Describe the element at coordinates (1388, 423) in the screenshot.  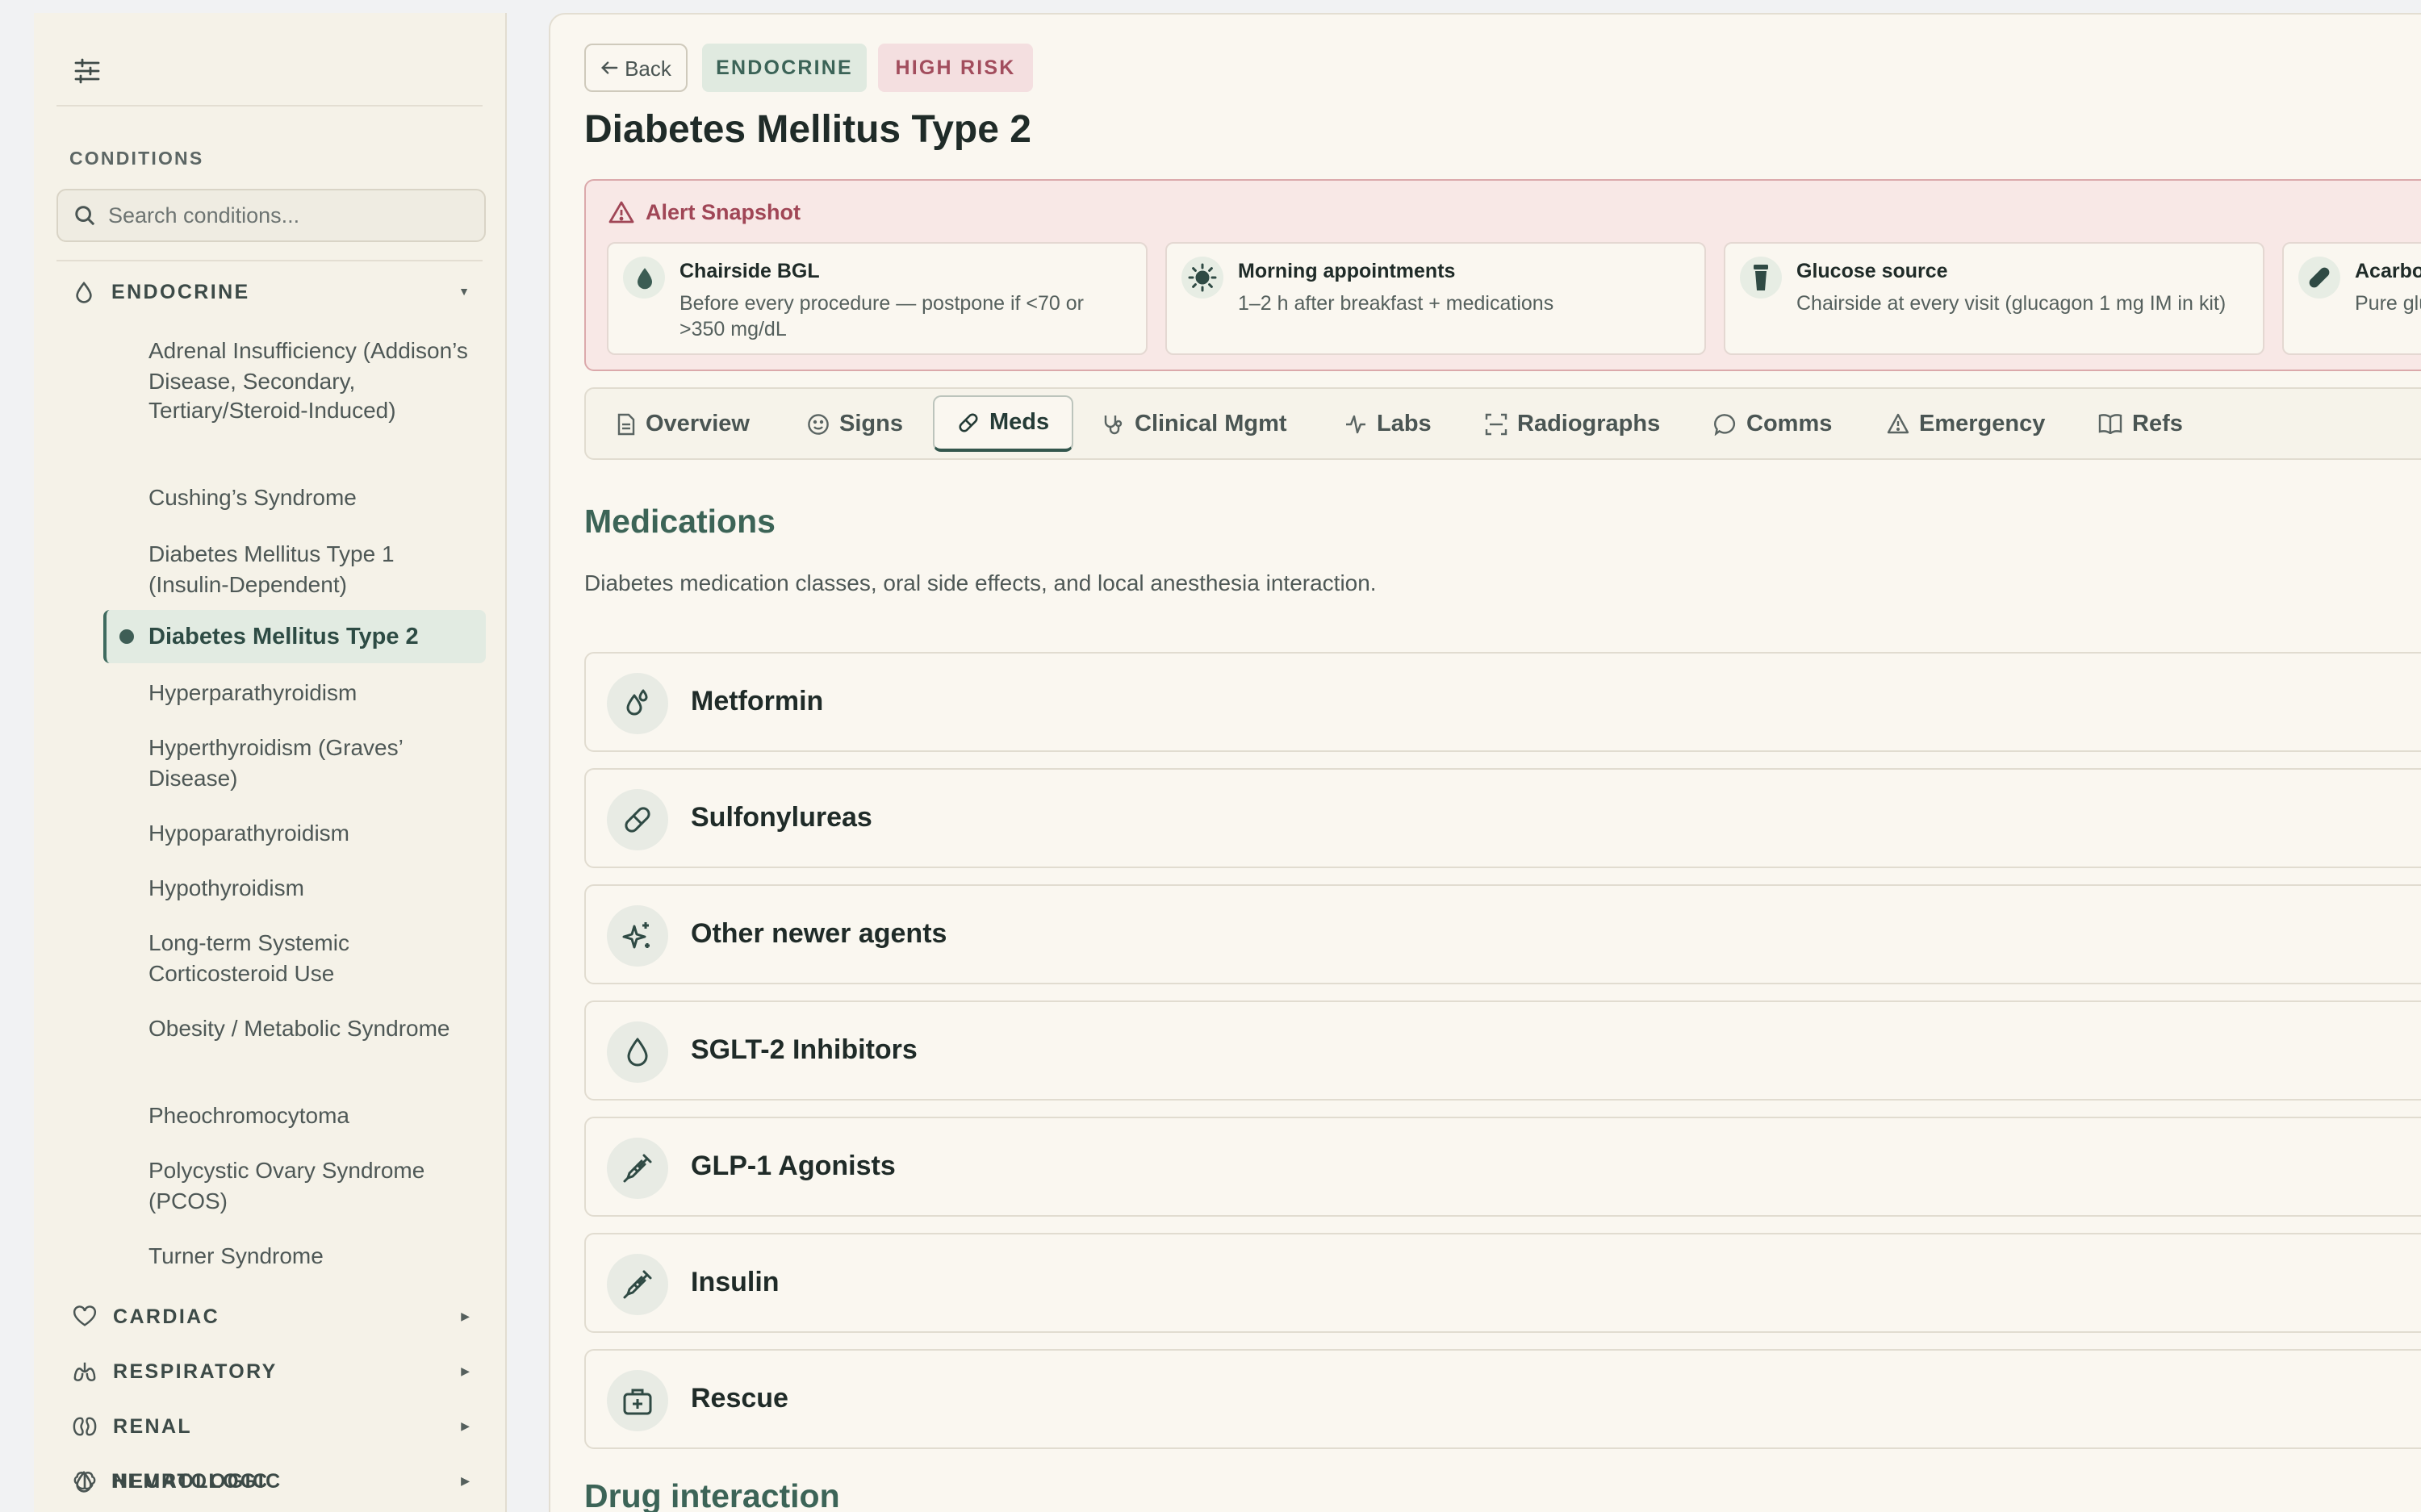
I see `tab-labs: Labs` at that location.